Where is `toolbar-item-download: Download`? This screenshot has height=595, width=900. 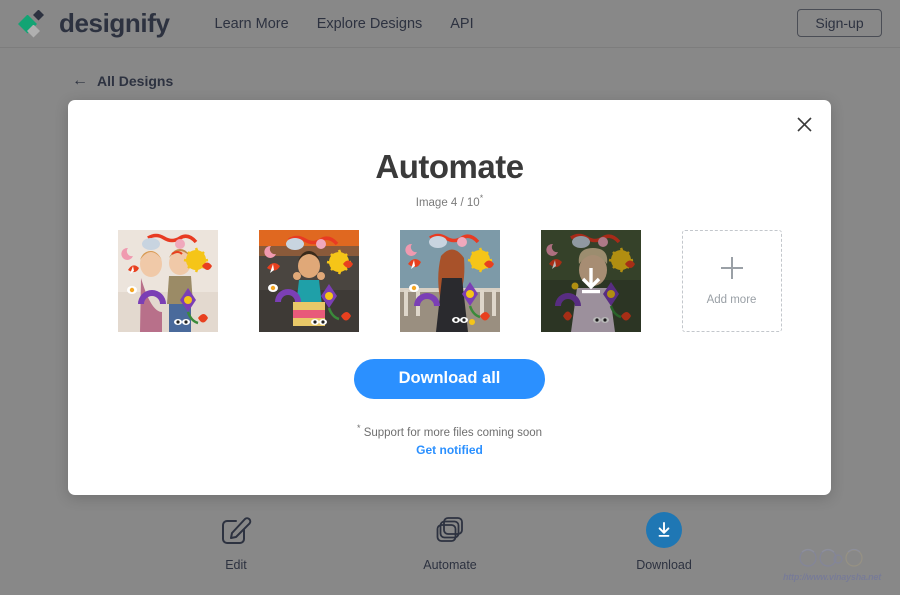 toolbar-item-download: Download is located at coordinates (664, 542).